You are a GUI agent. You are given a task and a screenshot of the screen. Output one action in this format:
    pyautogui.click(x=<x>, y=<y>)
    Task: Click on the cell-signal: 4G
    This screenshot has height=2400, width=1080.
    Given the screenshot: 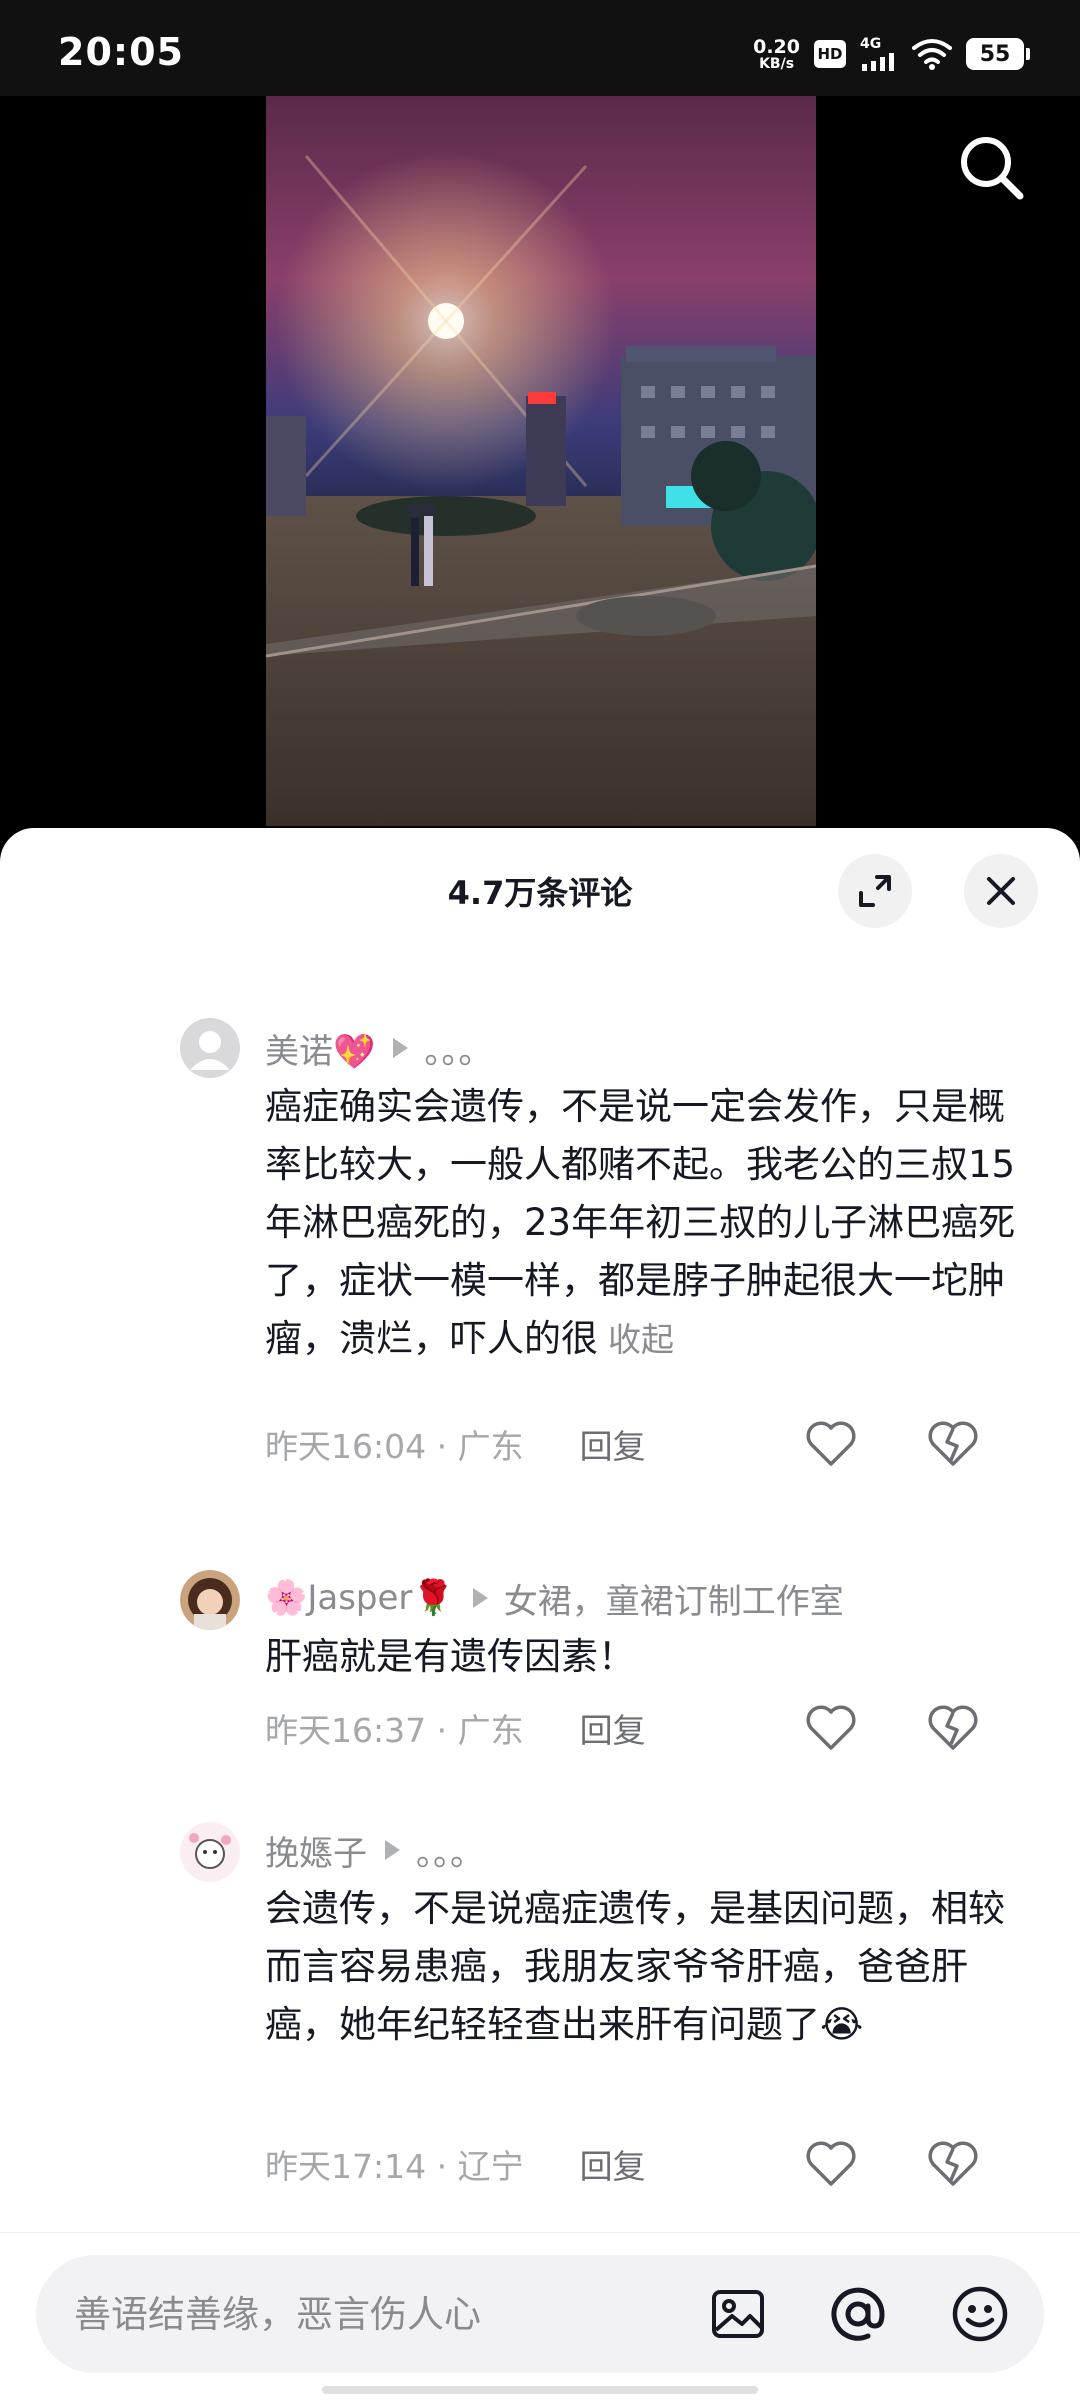 What is the action you would take?
    pyautogui.click(x=879, y=54)
    